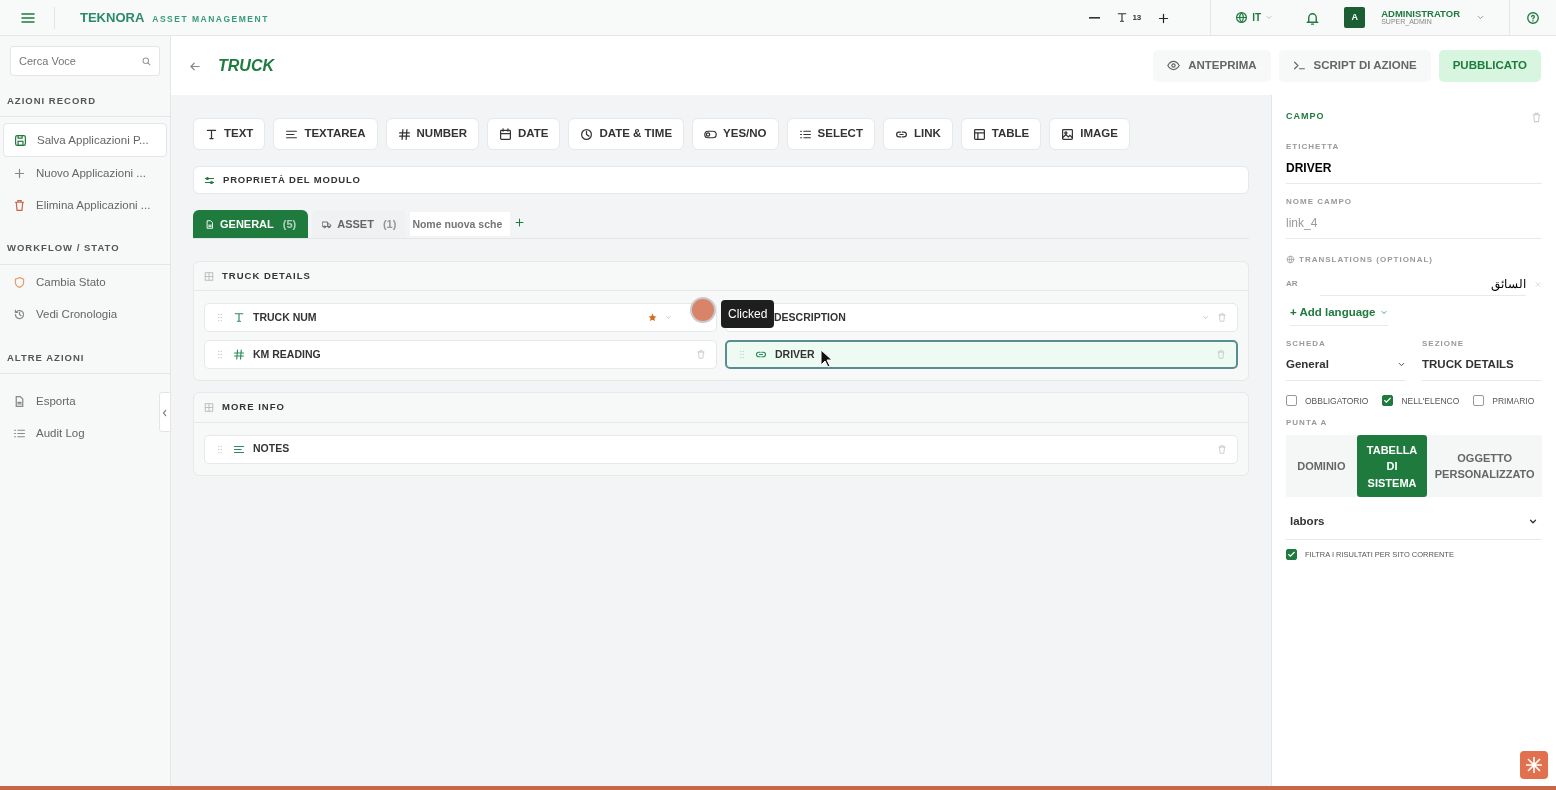 This screenshot has width=1556, height=790. I want to click on help-icon, so click(1533, 18).